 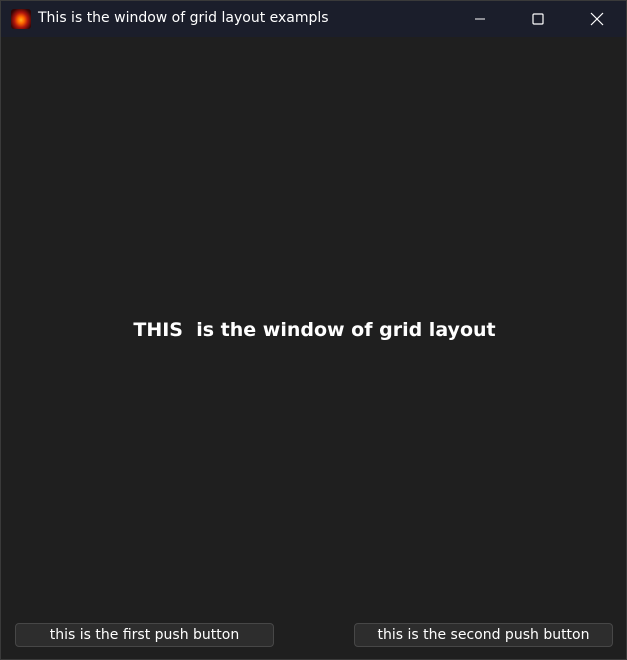 I want to click on maximize-button, so click(x=538, y=19).